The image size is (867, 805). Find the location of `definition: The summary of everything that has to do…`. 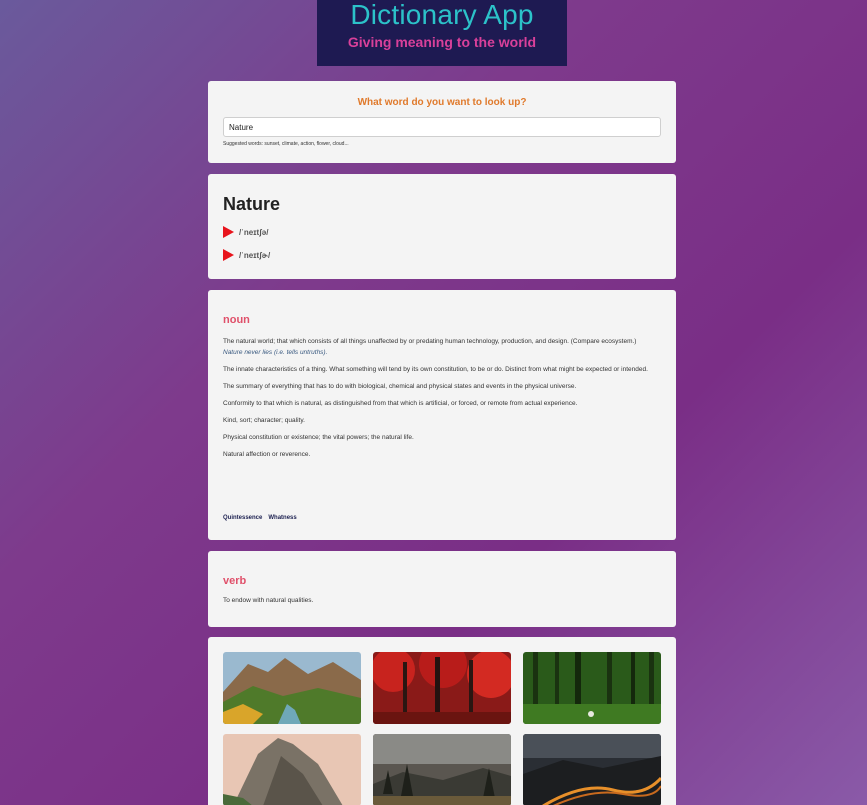

definition: The summary of everything that has to do… is located at coordinates (400, 386).